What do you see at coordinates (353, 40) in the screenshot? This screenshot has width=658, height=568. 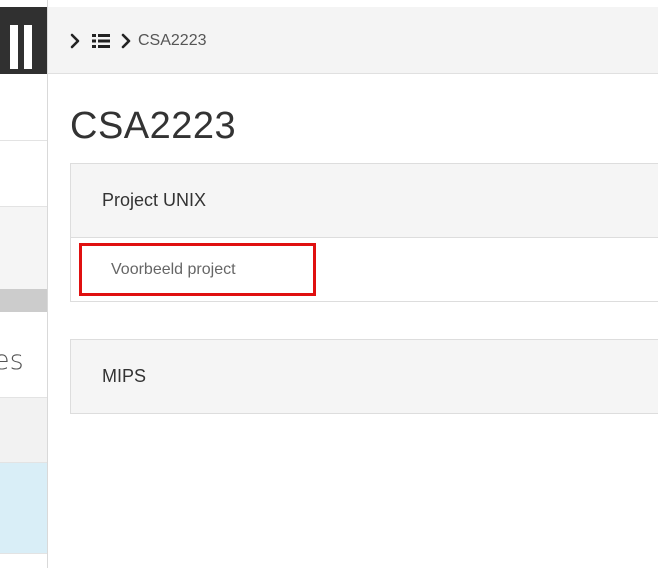 I see `breadcrumb: CSA2223` at bounding box center [353, 40].